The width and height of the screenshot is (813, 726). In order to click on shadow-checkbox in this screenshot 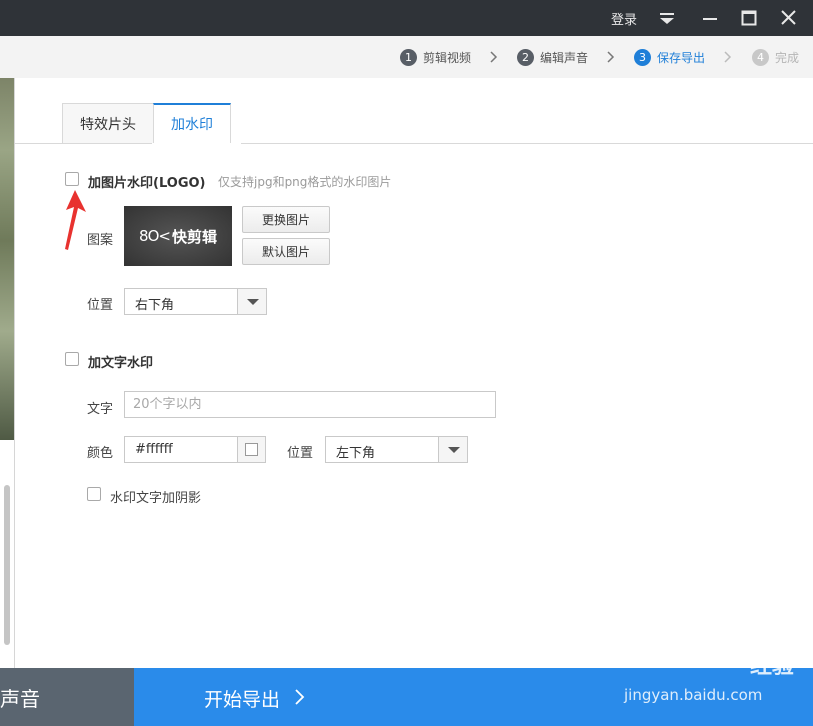, I will do `click(94, 494)`.